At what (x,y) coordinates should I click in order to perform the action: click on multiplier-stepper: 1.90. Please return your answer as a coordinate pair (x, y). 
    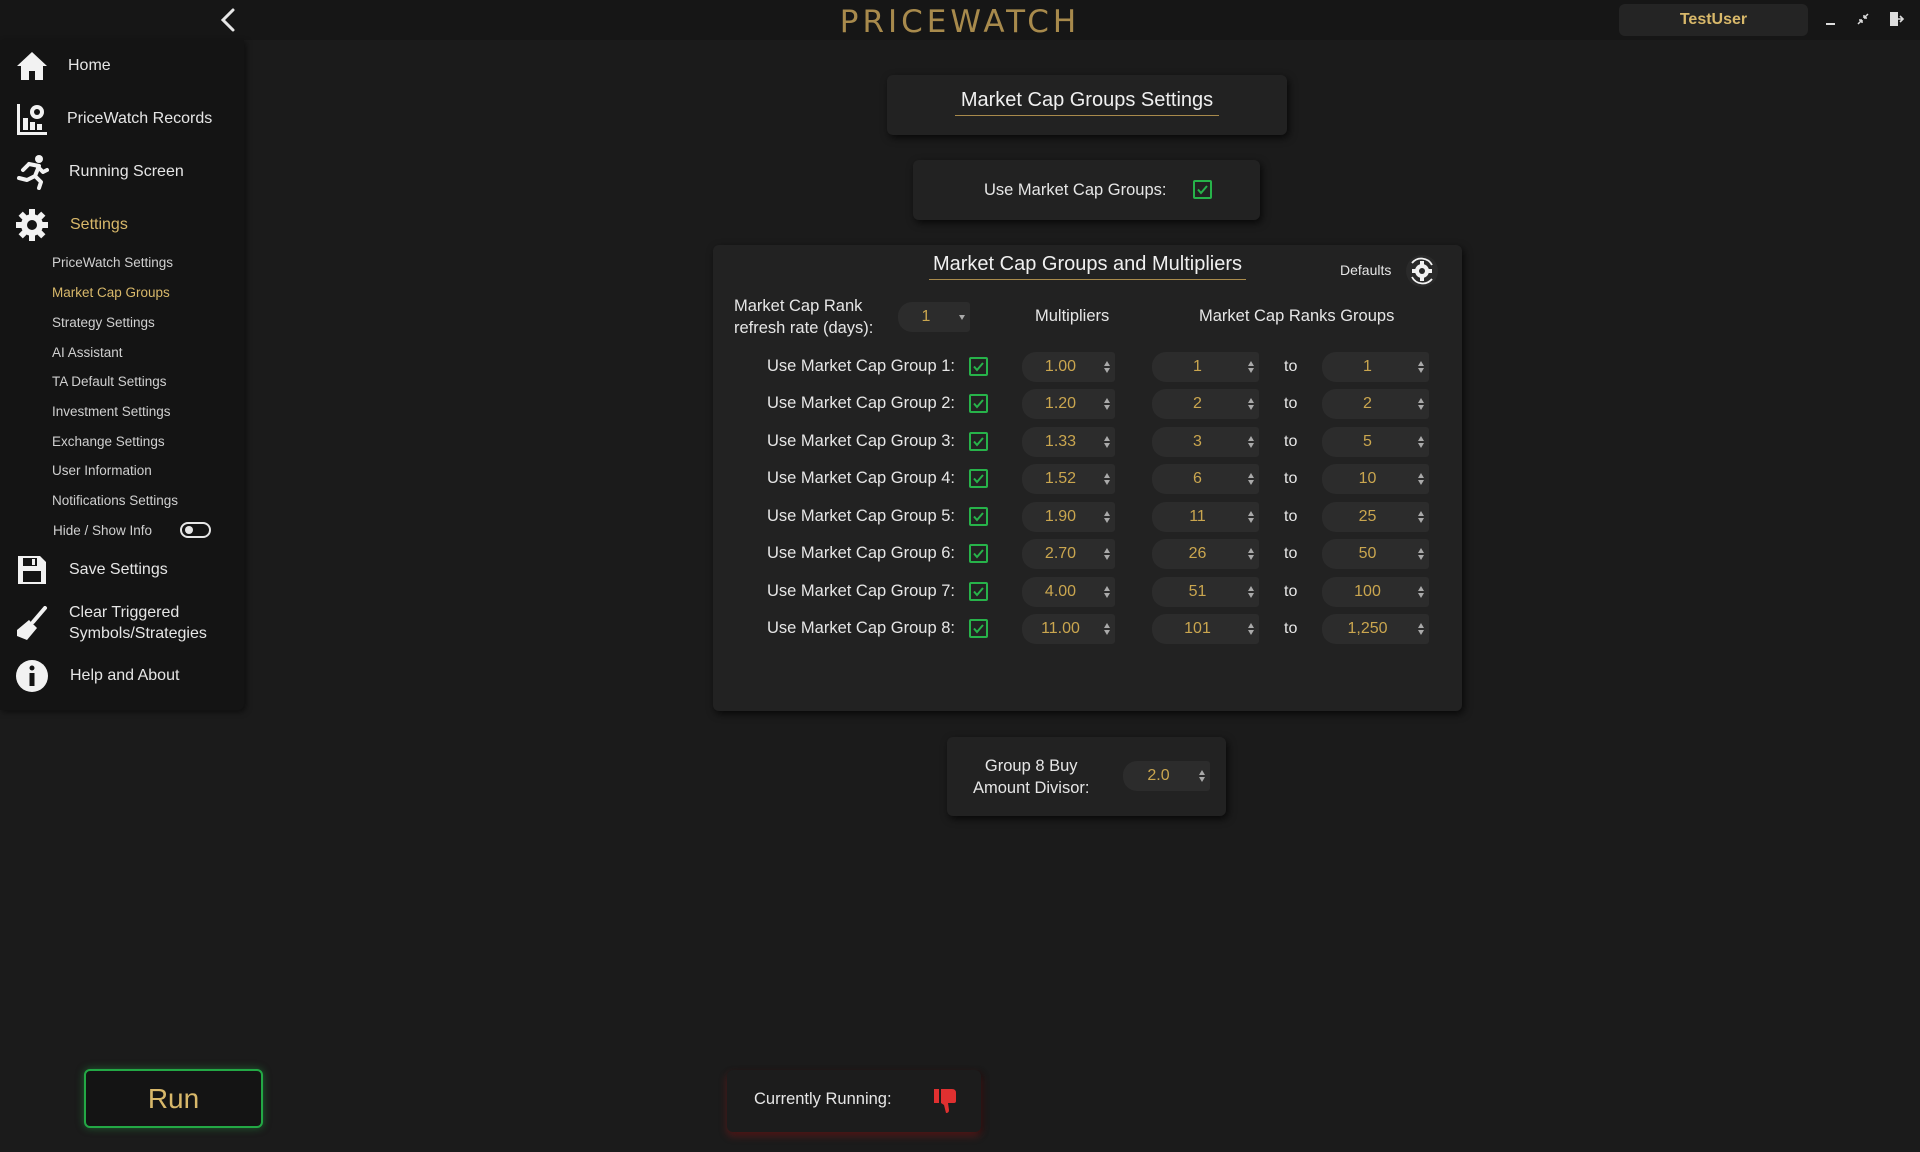
    Looking at the image, I should click on (1068, 517).